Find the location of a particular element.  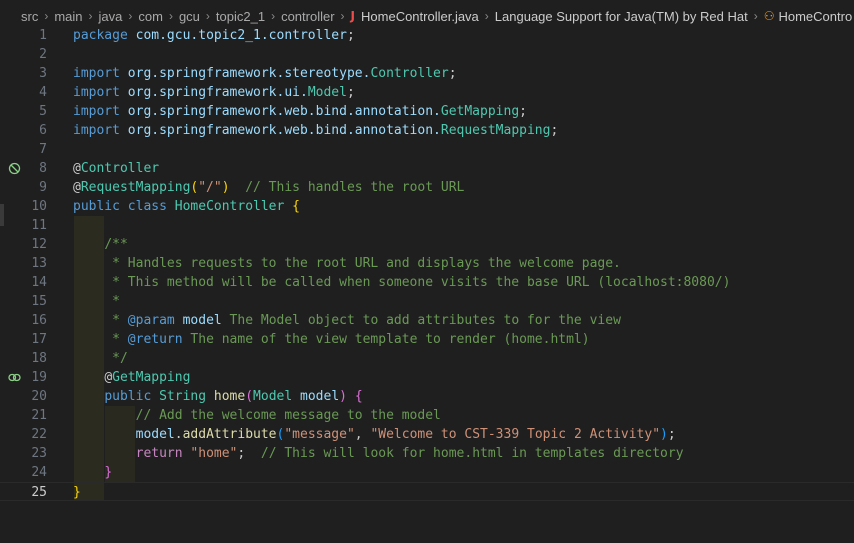

code-line: 20 public String home(Model model) { is located at coordinates (427, 396).